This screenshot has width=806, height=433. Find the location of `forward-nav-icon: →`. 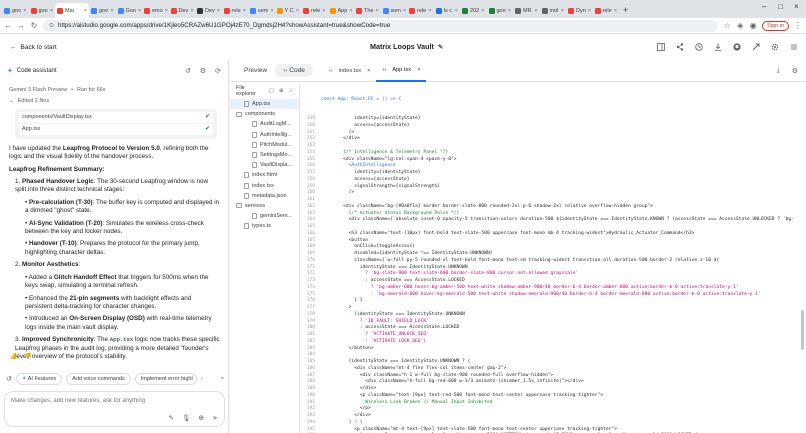

forward-nav-icon: → is located at coordinates (21, 25).